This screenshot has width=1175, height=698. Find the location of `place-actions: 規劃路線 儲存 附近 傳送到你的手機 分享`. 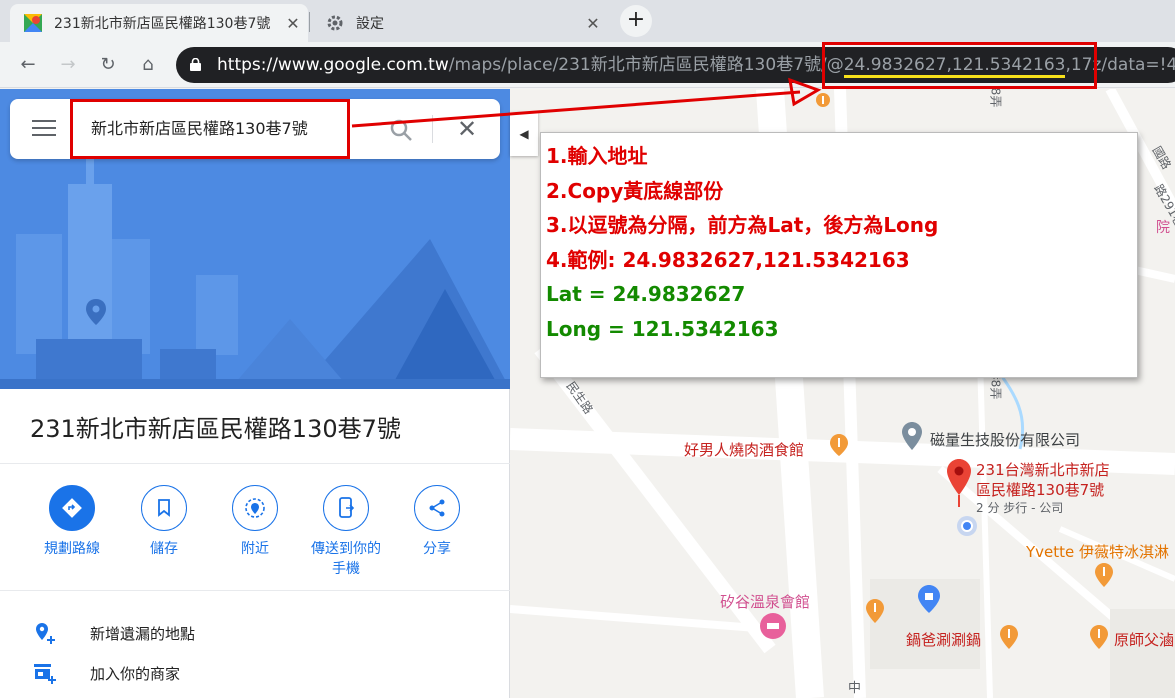

place-actions: 規劃路線 儲存 附近 傳送到你的手機 分享 is located at coordinates (255, 535).